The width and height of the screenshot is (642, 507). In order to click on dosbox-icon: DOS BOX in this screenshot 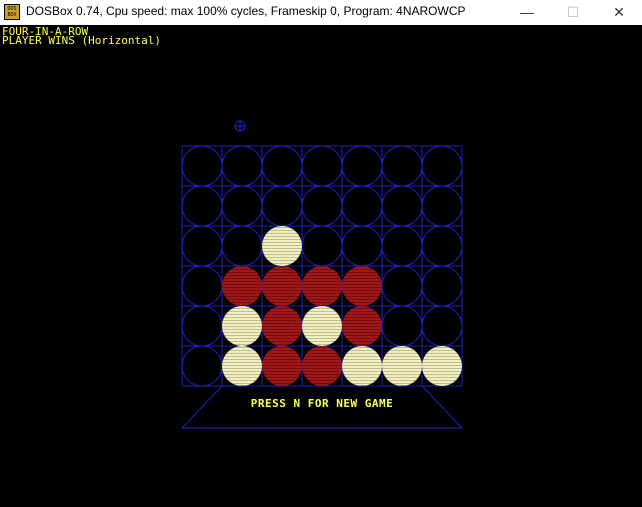, I will do `click(12, 12)`.